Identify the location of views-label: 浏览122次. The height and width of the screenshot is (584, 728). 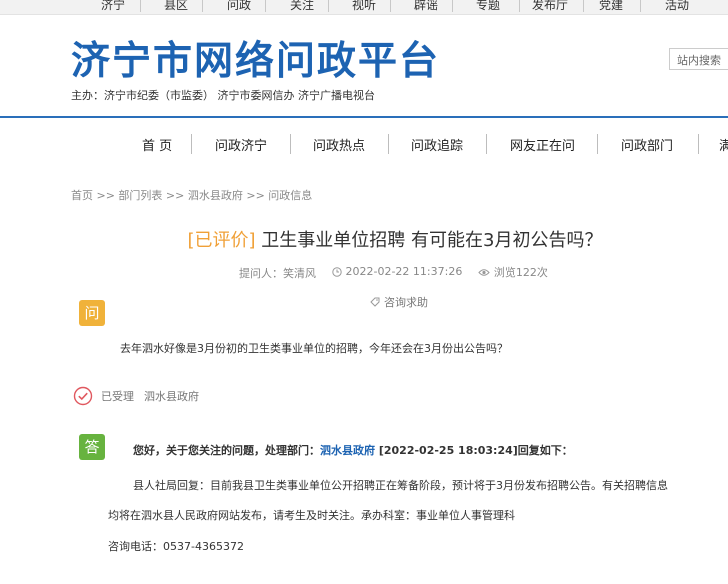
(520, 272).